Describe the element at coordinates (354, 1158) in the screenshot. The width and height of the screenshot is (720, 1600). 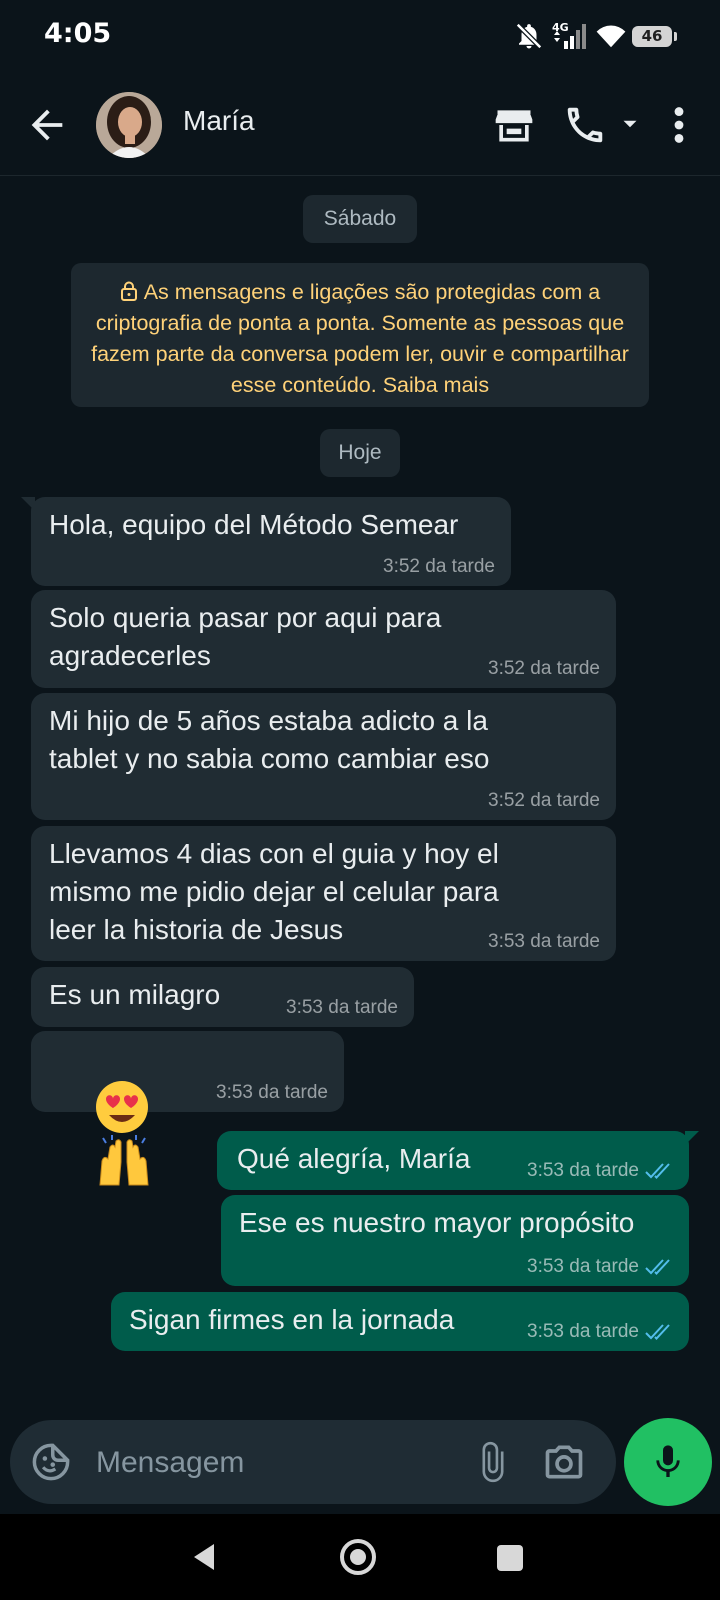
I see `message-text: Qué alegría, María` at that location.